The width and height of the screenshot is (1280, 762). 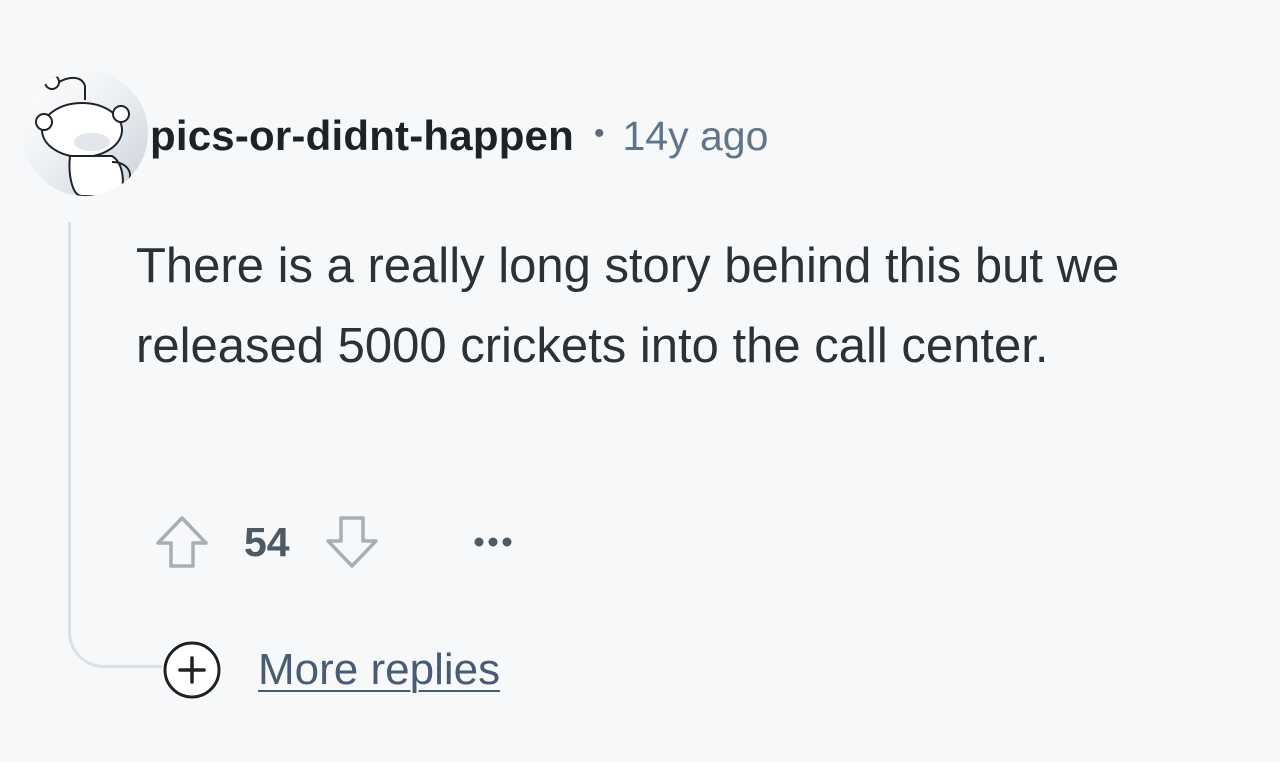 What do you see at coordinates (192, 670) in the screenshot?
I see `plus-circle-icon` at bounding box center [192, 670].